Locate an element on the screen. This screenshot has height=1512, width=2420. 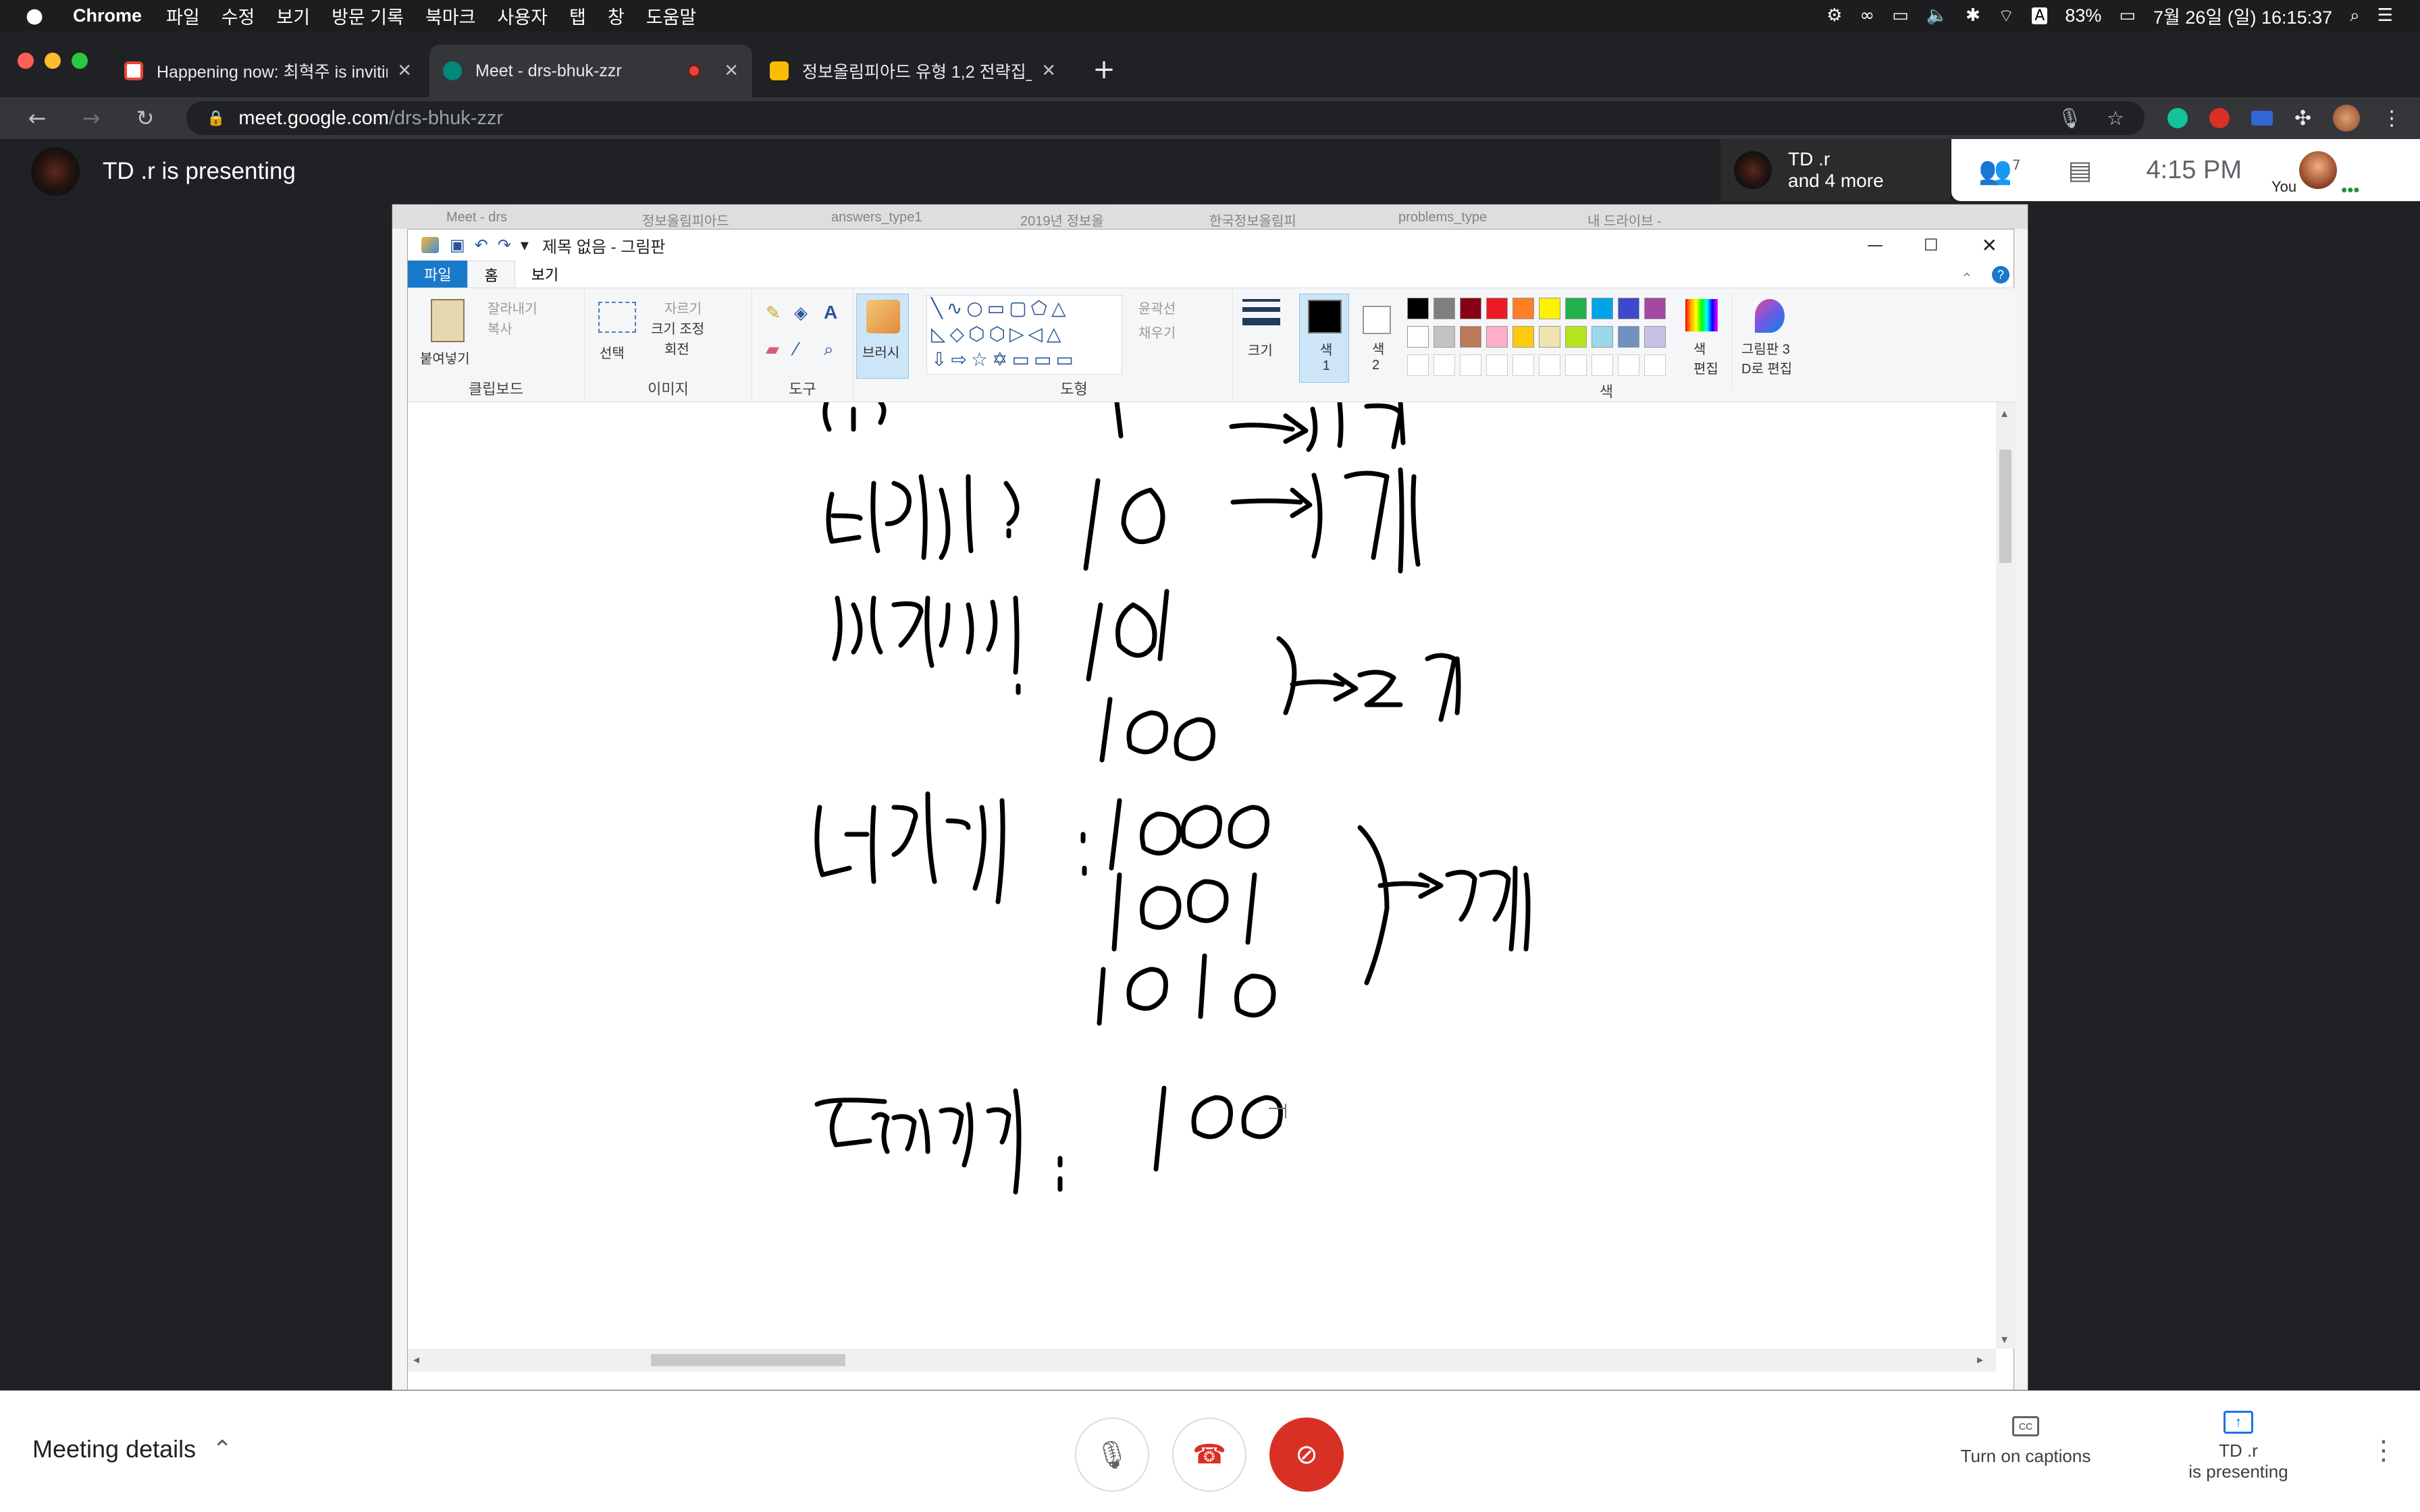
outline-button: 윤곽선 is located at coordinates (1157, 307).